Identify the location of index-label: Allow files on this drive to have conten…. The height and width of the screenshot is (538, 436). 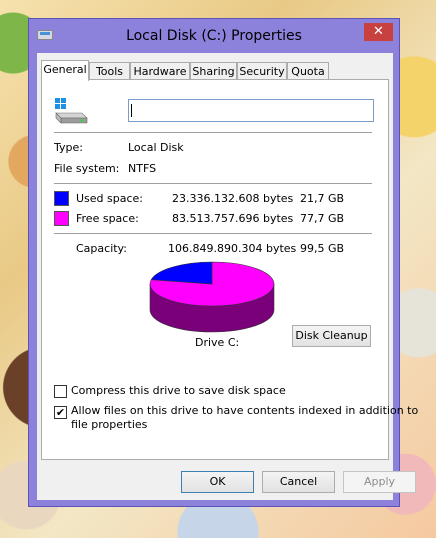
(245, 410).